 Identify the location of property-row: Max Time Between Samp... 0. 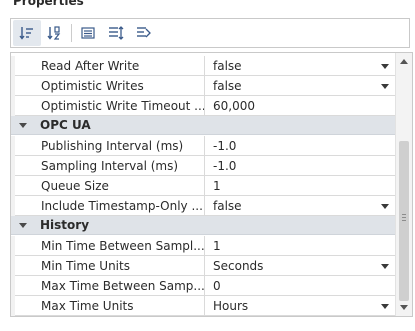
(203, 286).